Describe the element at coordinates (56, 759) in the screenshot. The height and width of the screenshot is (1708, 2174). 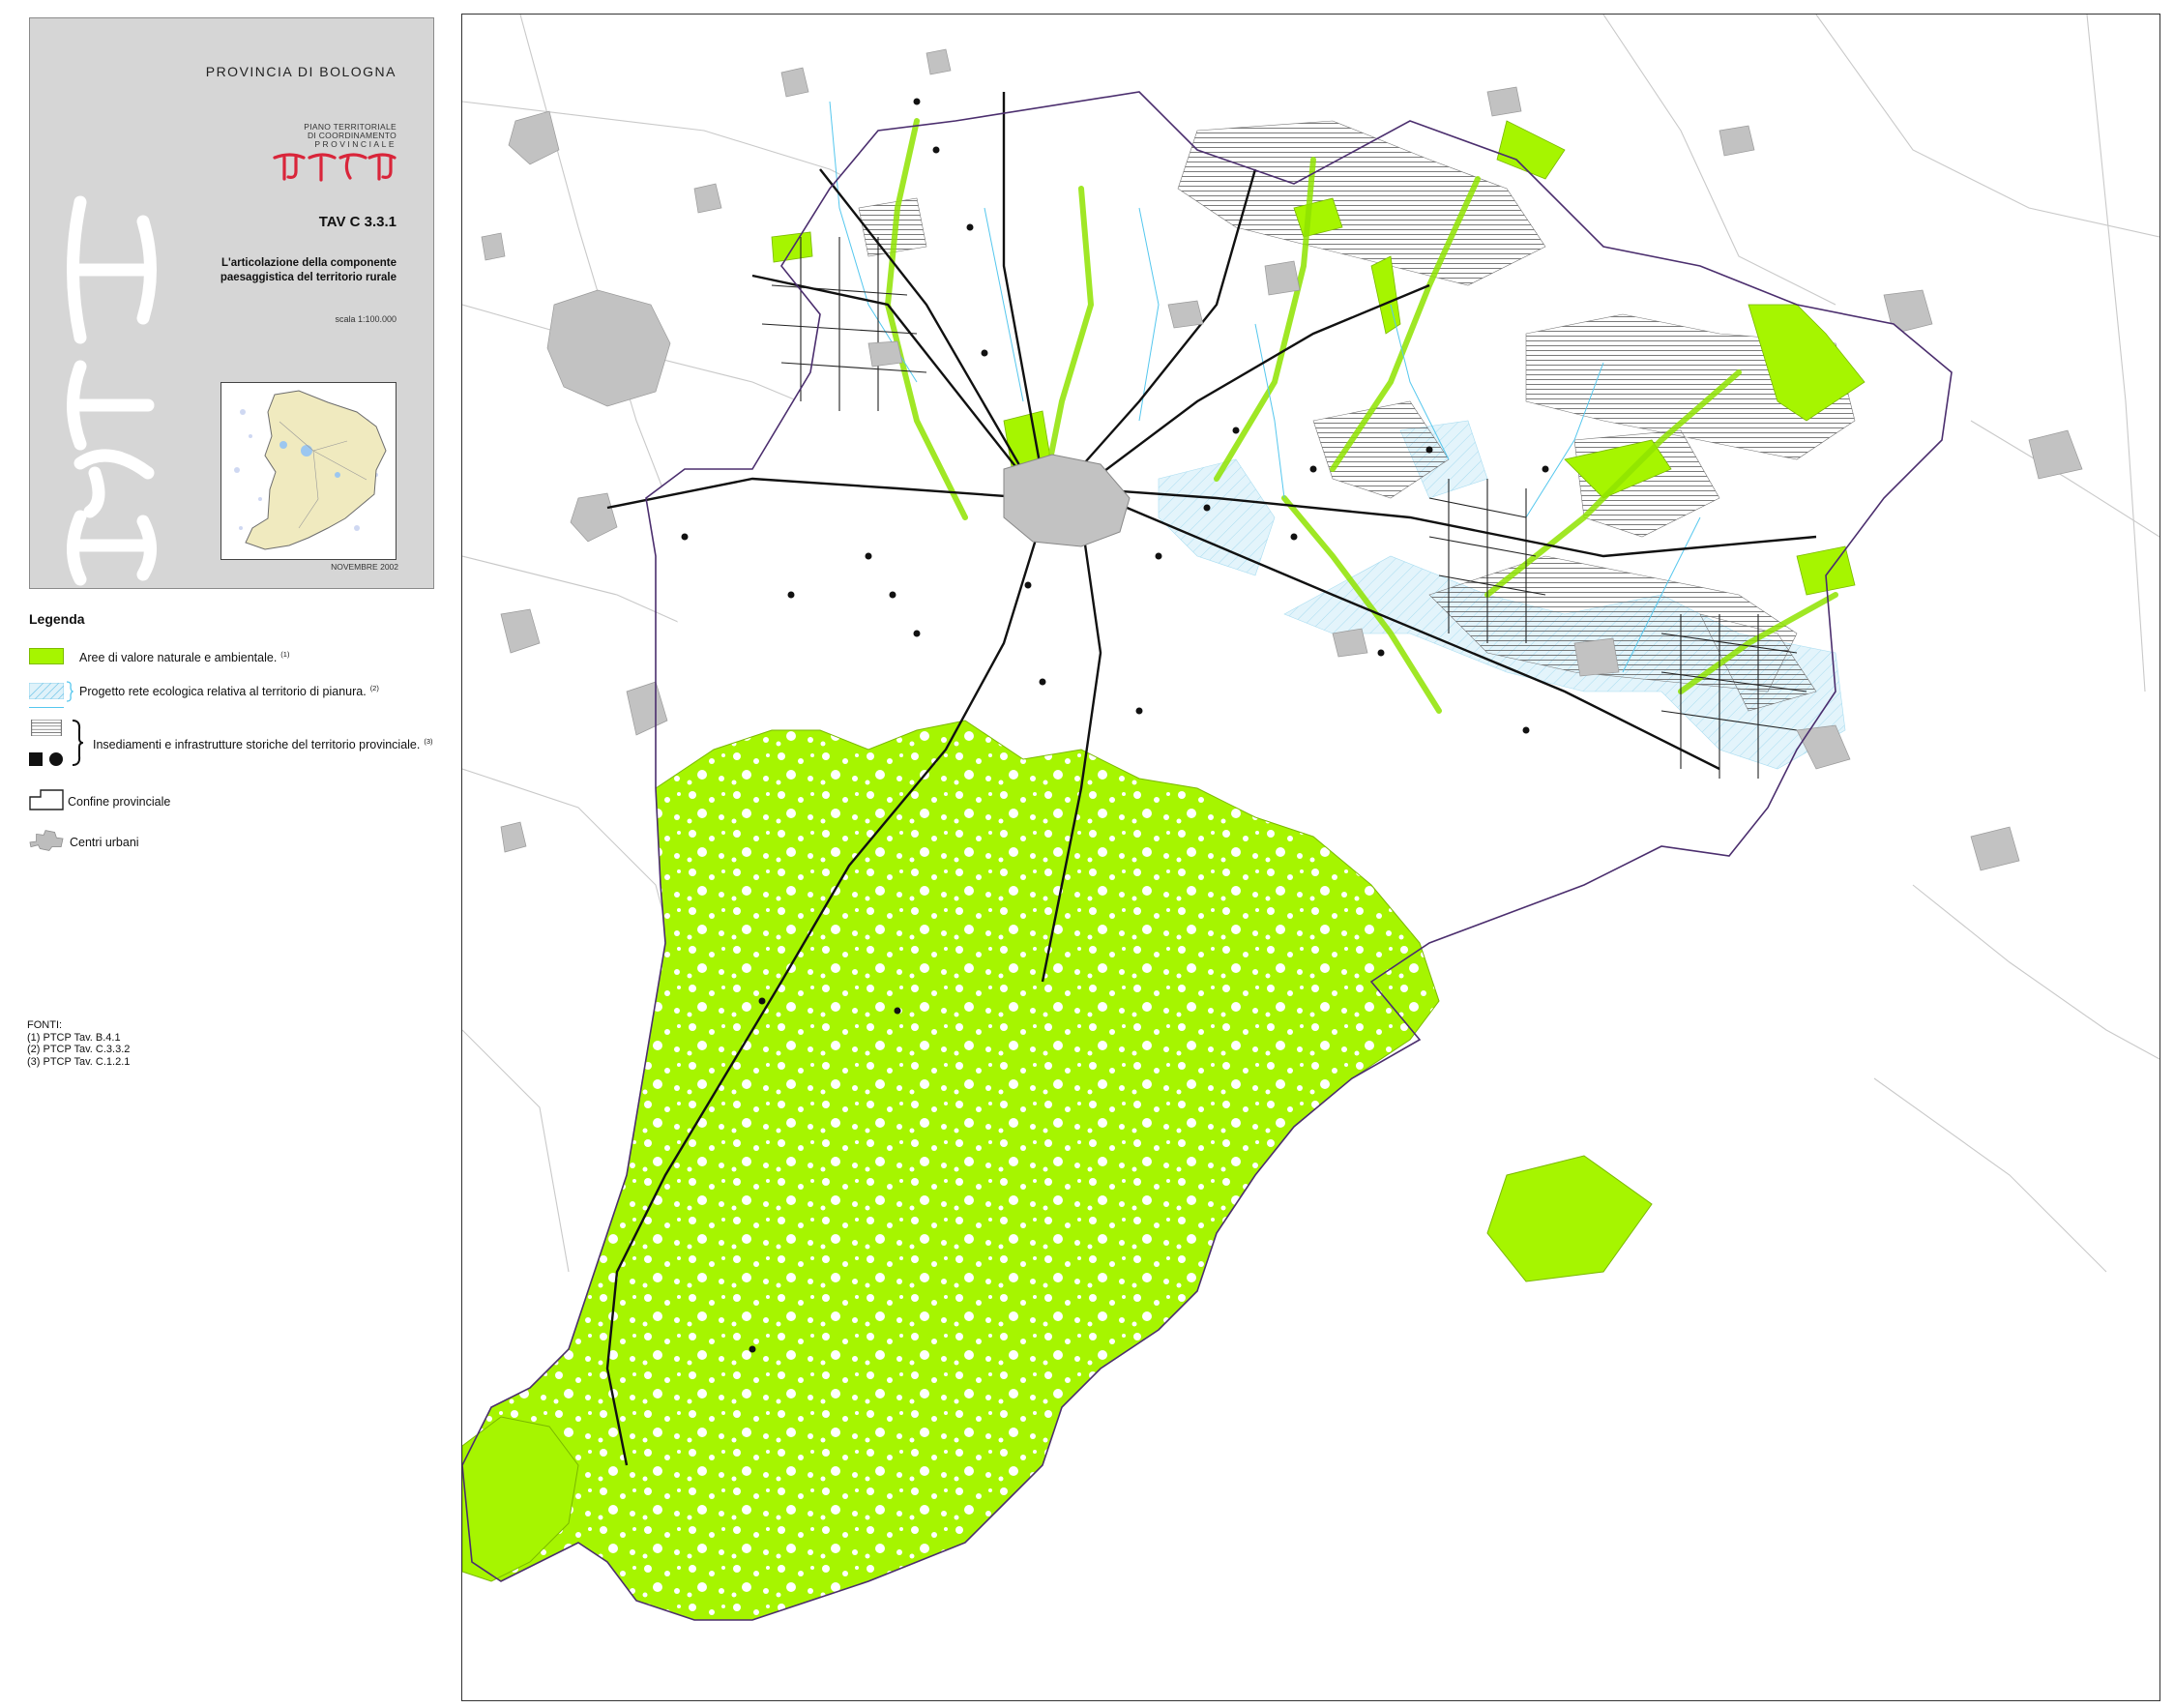
I see `historic-dot-icon` at that location.